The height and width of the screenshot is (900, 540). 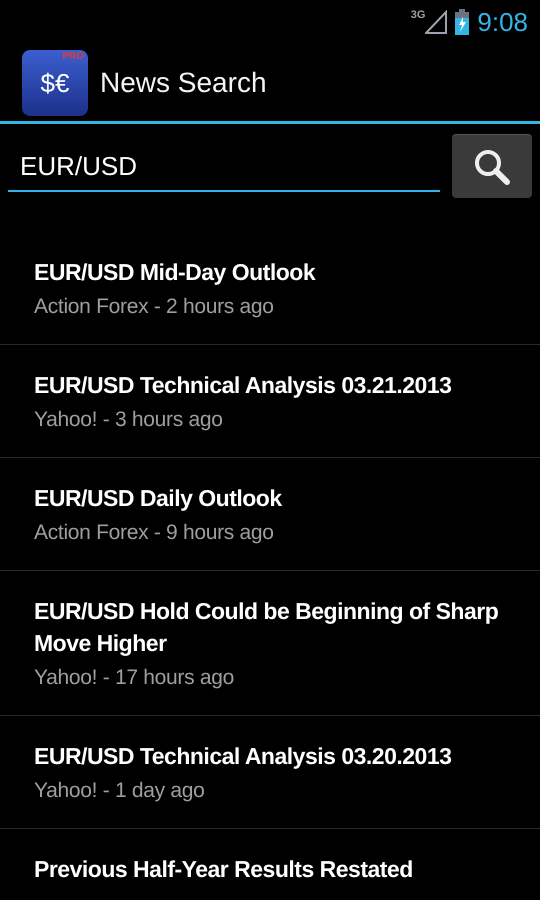 What do you see at coordinates (129, 420) in the screenshot?
I see `news-source: Yahoo! - 3 hours ago` at bounding box center [129, 420].